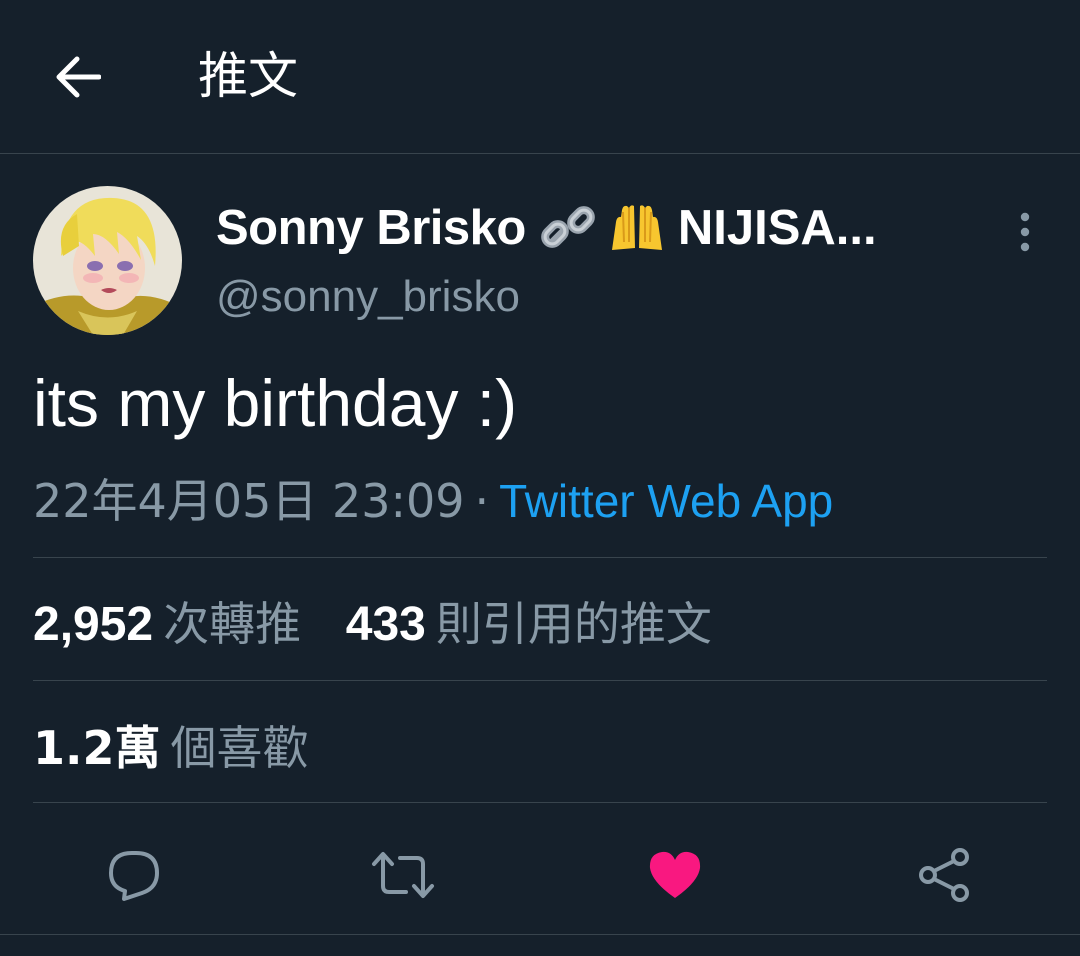 Image resolution: width=1080 pixels, height=956 pixels. I want to click on more-options-button, so click(1025, 232).